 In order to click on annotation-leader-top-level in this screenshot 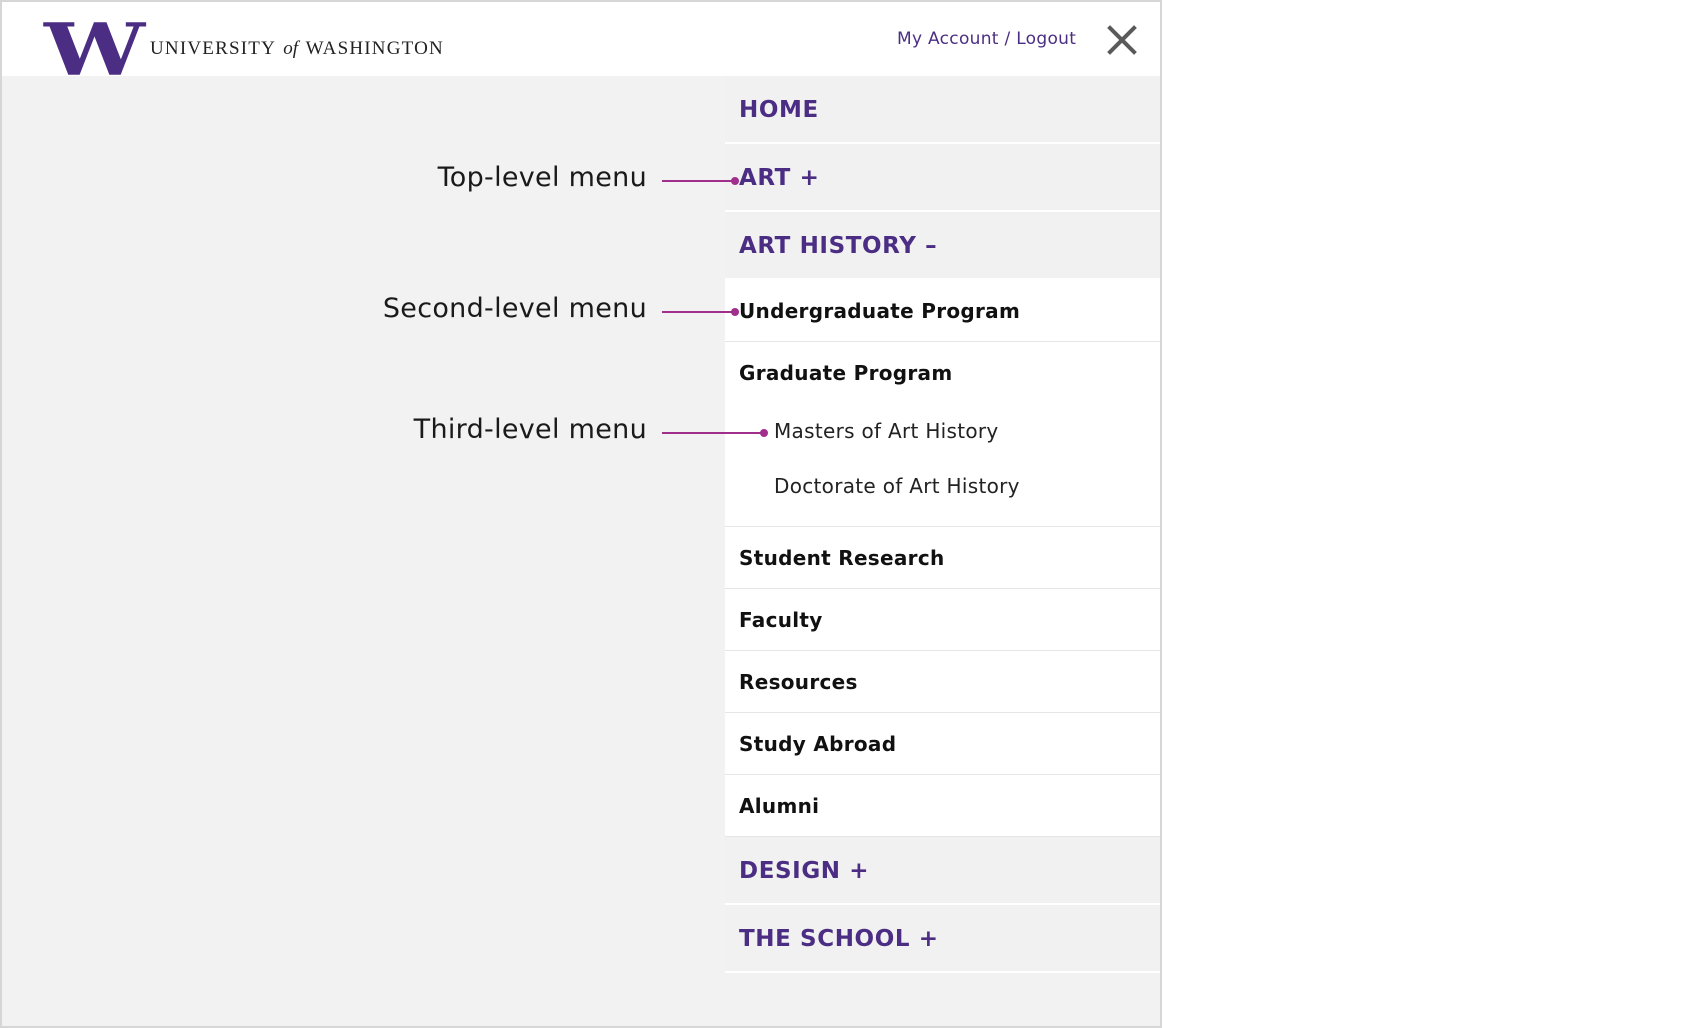, I will do `click(700, 181)`.